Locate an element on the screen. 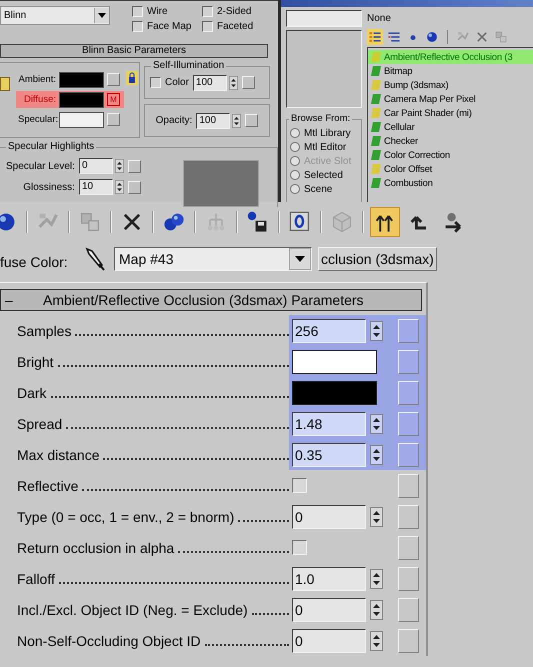 The width and height of the screenshot is (533, 667). param-label: Type (0 = occ, 1 = env., 2 = bnorm) is located at coordinates (125, 516).